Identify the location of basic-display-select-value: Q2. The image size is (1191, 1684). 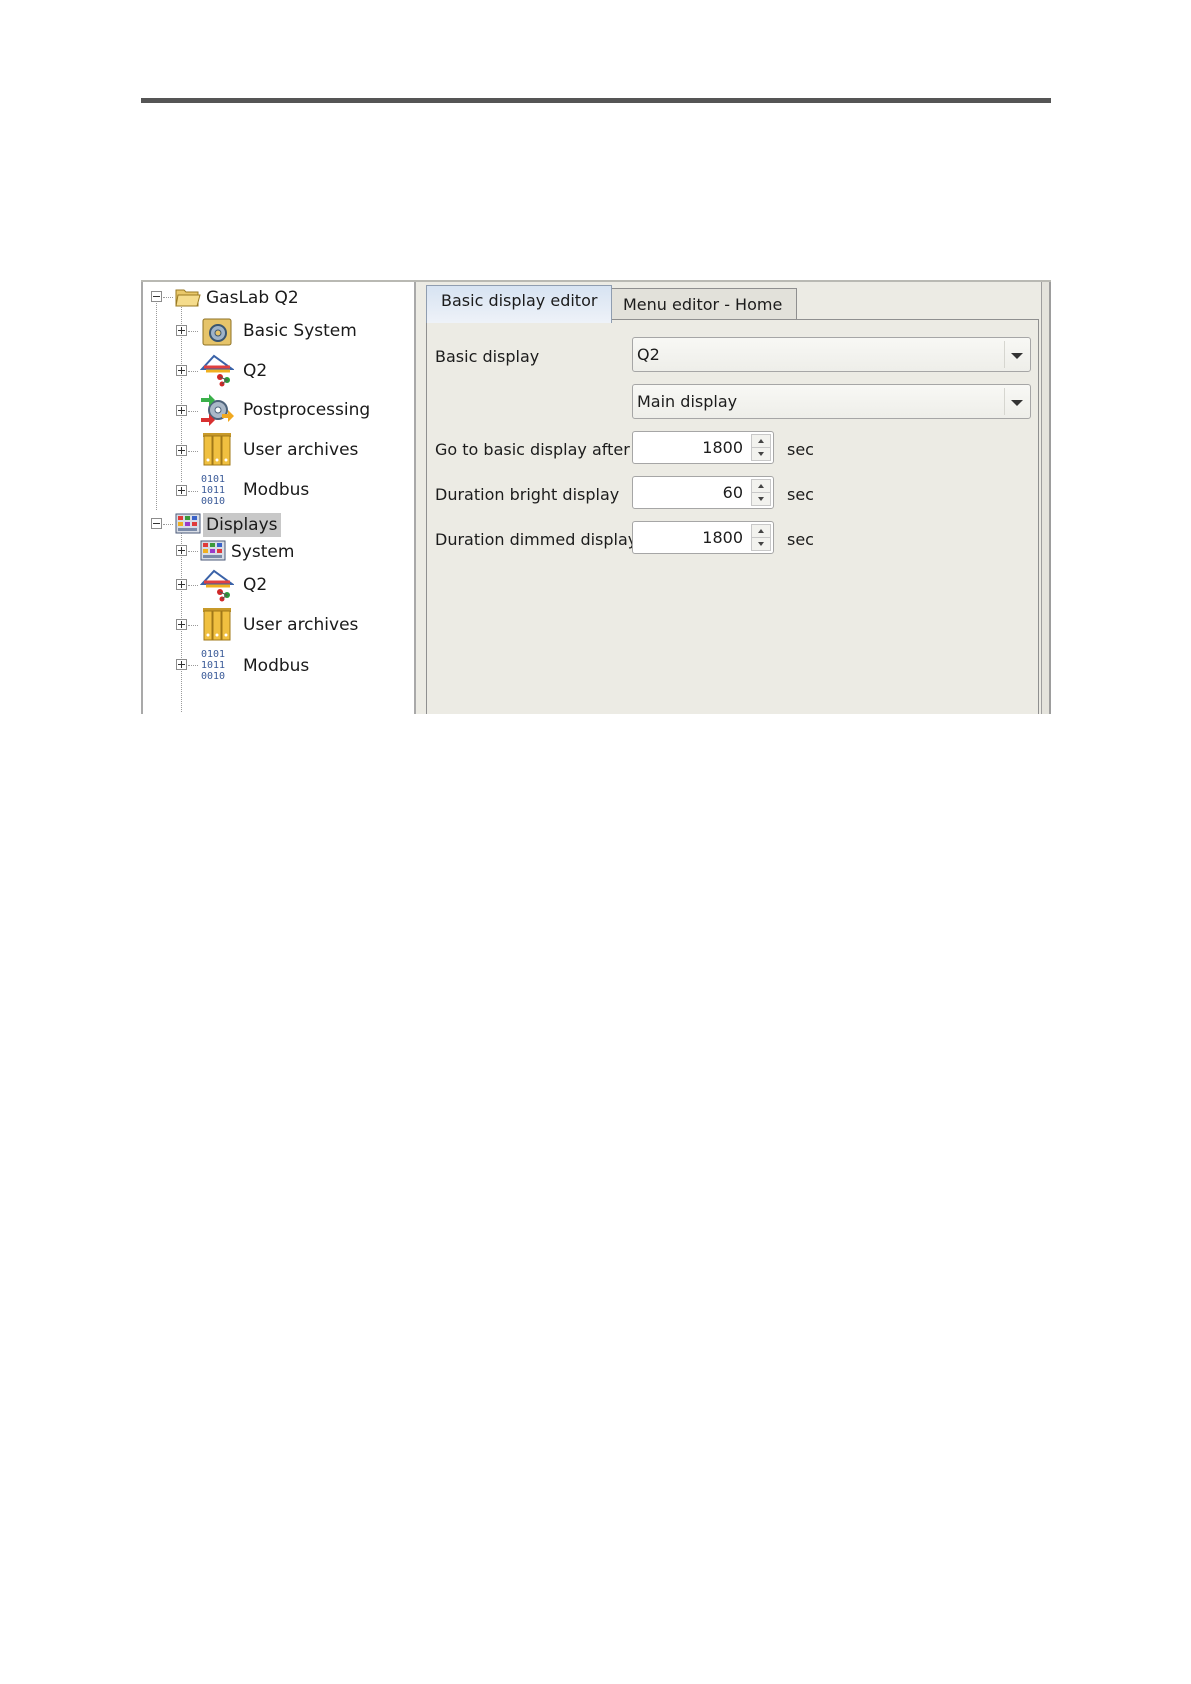
(648, 354).